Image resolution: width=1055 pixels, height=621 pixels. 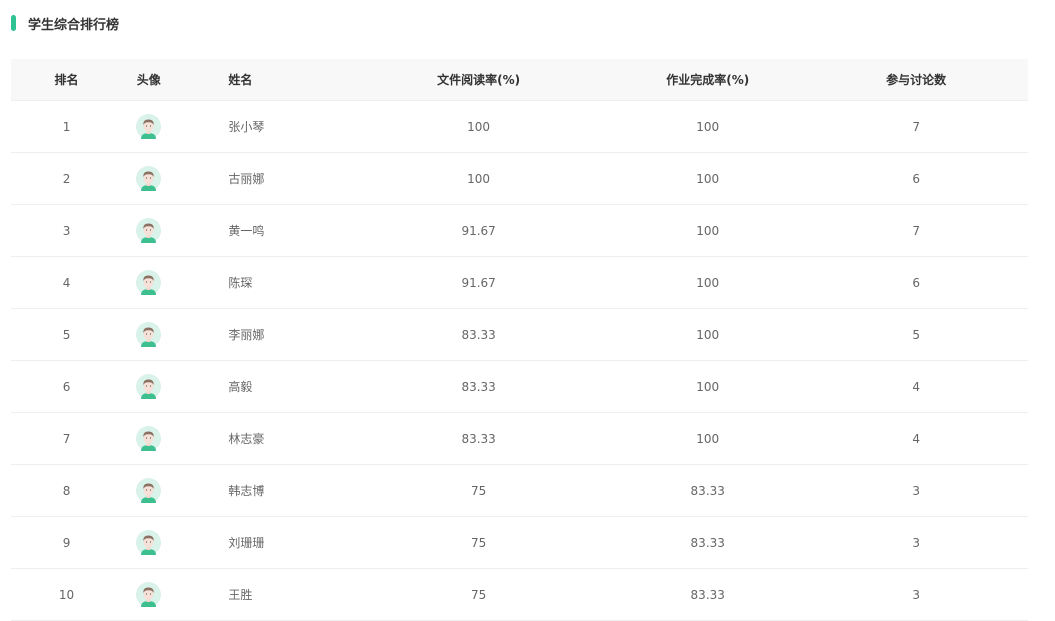 What do you see at coordinates (261, 438) in the screenshot?
I see `student-name: 林志豪` at bounding box center [261, 438].